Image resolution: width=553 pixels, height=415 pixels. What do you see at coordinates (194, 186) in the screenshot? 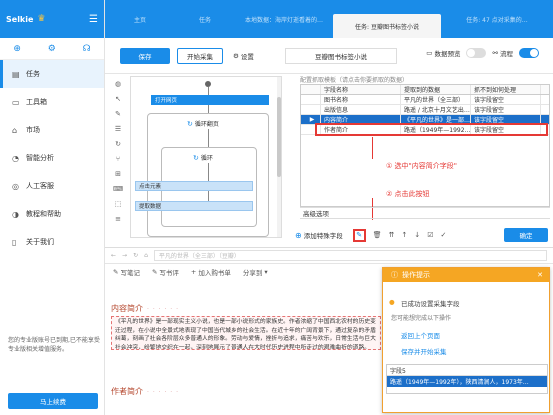
I see `flow-click-element: 点击元素` at bounding box center [194, 186].